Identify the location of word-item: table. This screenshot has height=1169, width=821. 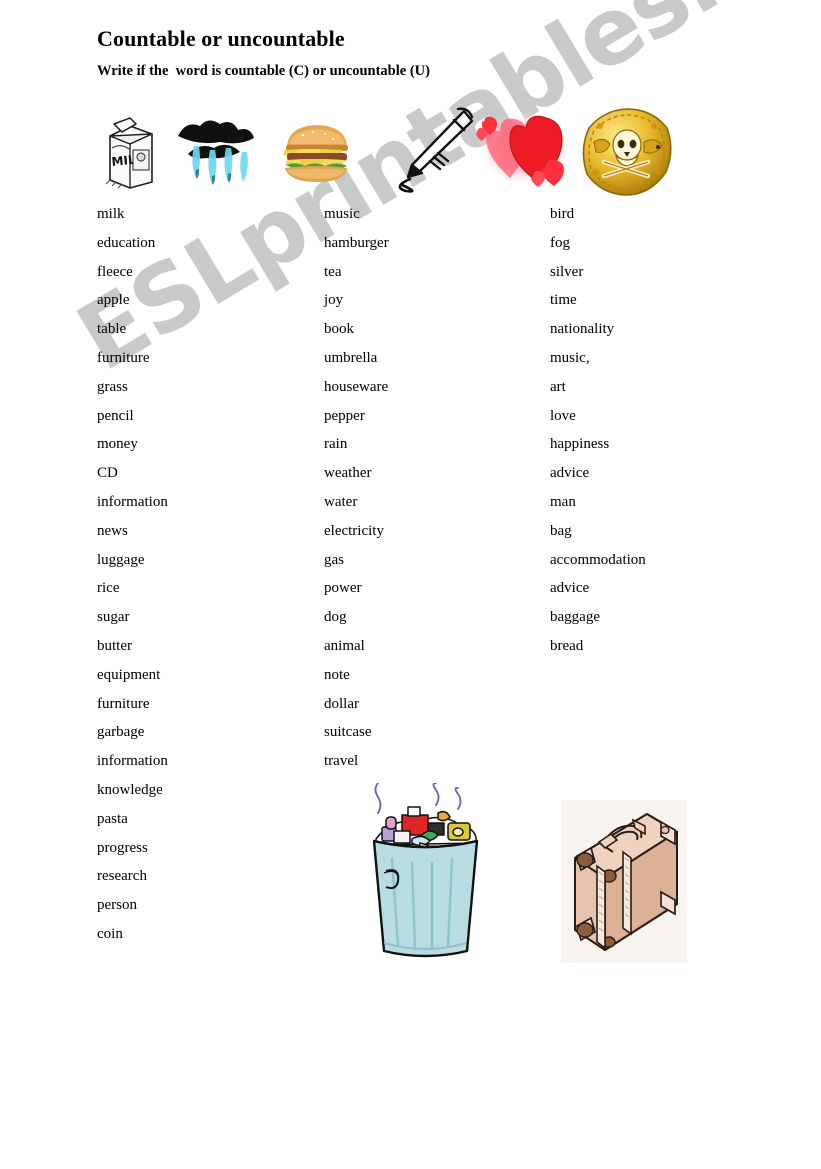
(112, 329).